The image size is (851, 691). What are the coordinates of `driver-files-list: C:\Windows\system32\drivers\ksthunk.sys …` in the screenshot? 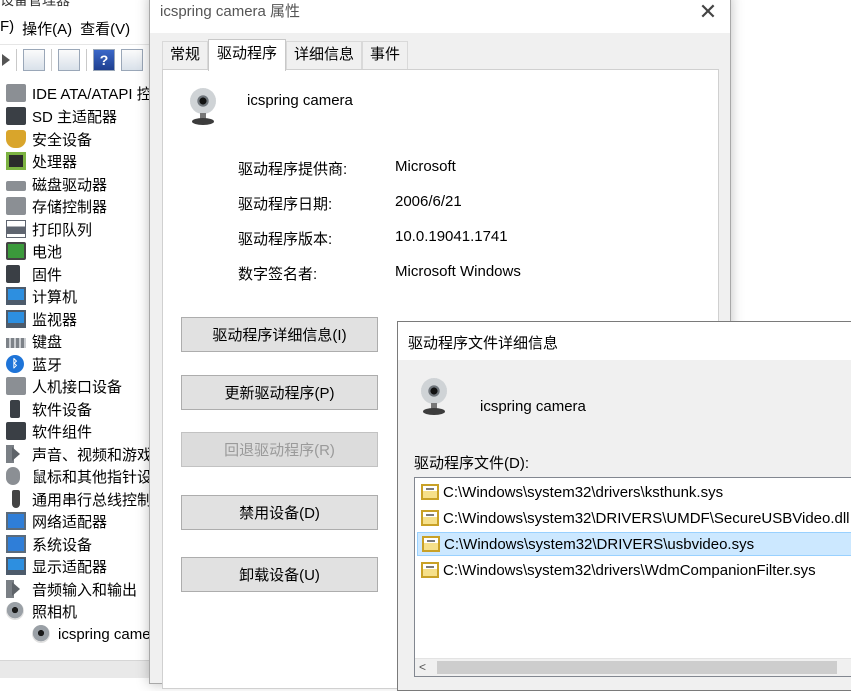 It's located at (632, 577).